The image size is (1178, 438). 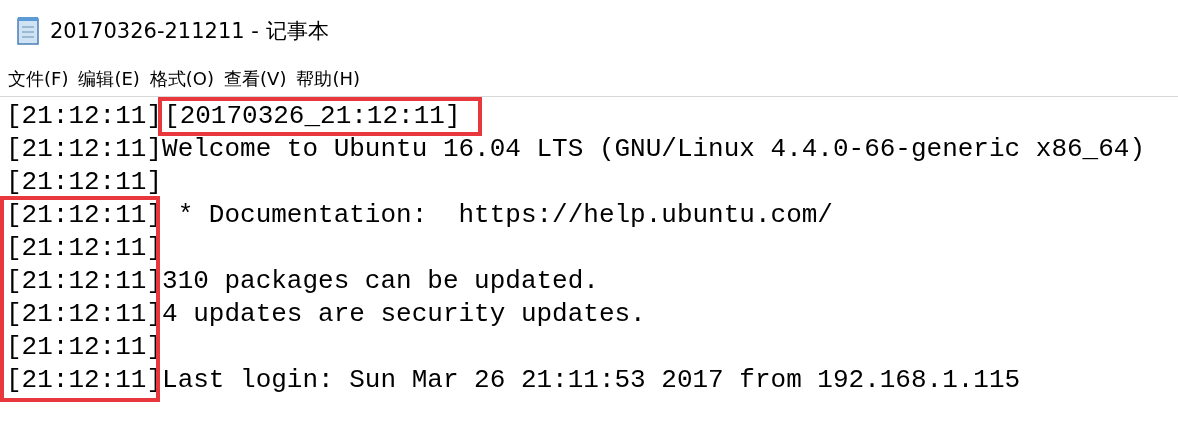 What do you see at coordinates (504, 215) in the screenshot?
I see `log-text: * Documentation: https://help.ubuntu.com/` at bounding box center [504, 215].